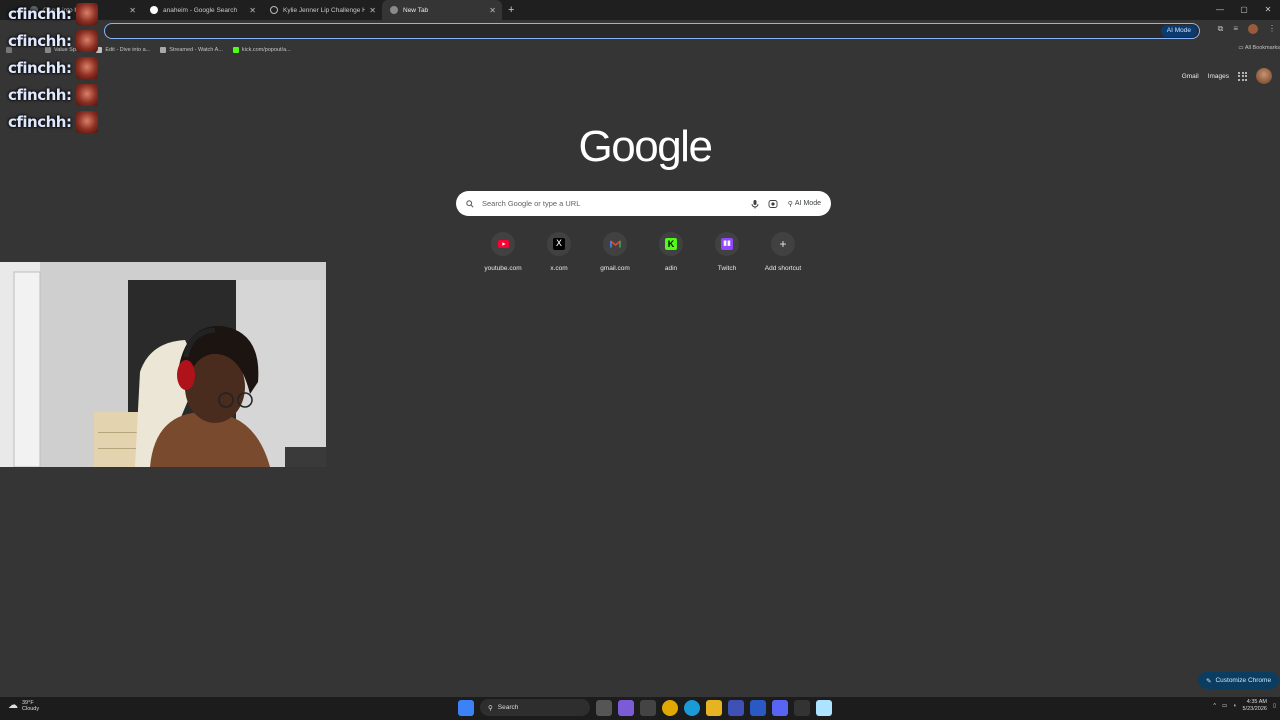 This screenshot has height=720, width=1280. Describe the element at coordinates (1178, 31) in the screenshot. I see `ai-mode-pill: AI Mode` at that location.